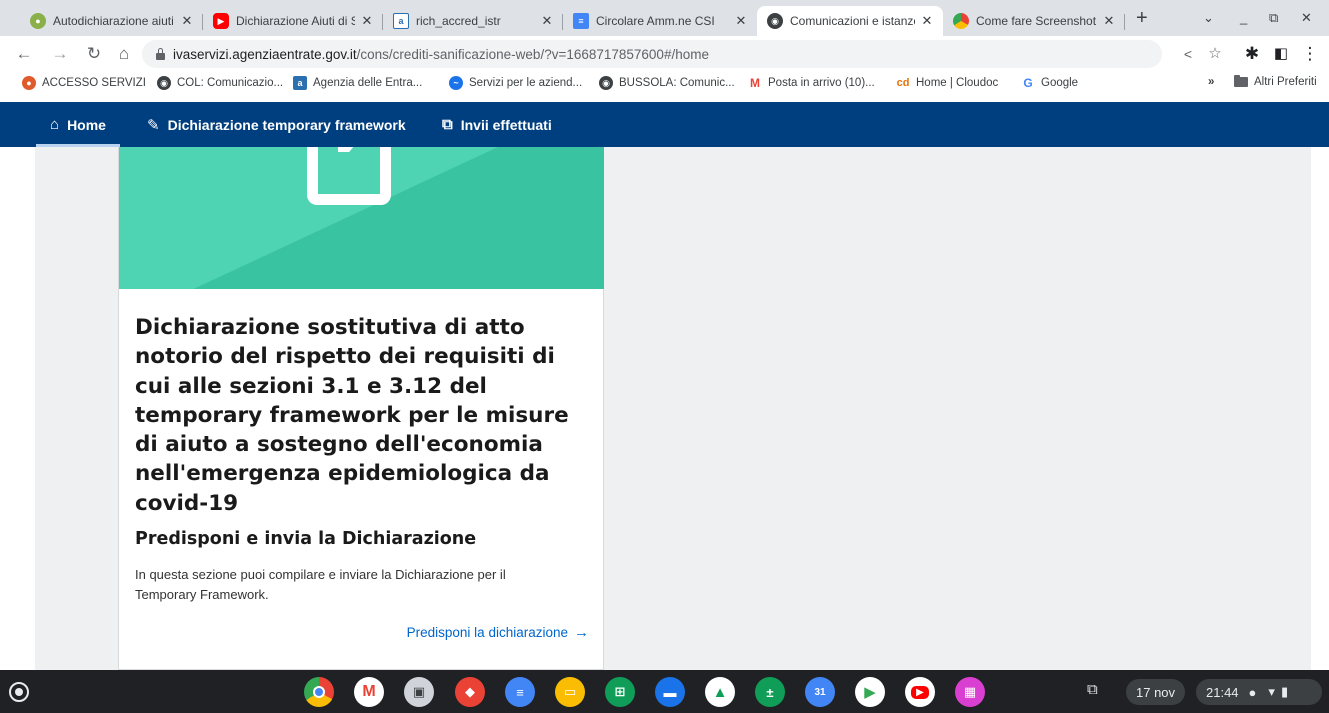  I want to click on sheets-icon: ⊞, so click(620, 692).